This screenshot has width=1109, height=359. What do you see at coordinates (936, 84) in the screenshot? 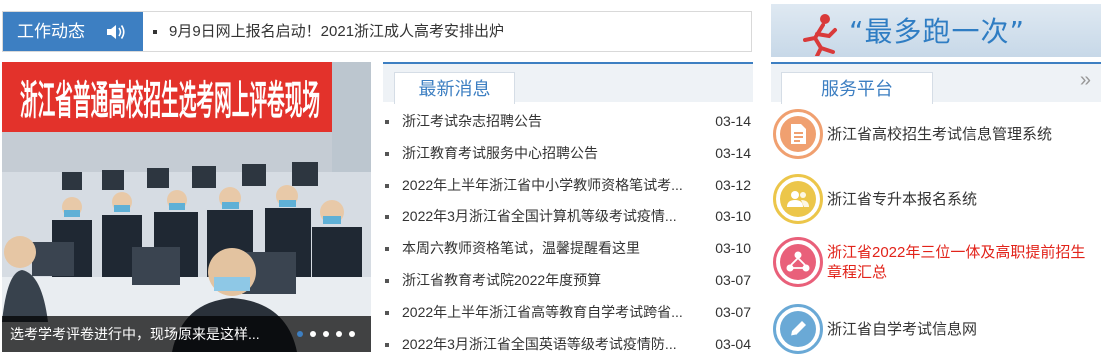
I see `service-tab-bar: 服务平台 »` at bounding box center [936, 84].